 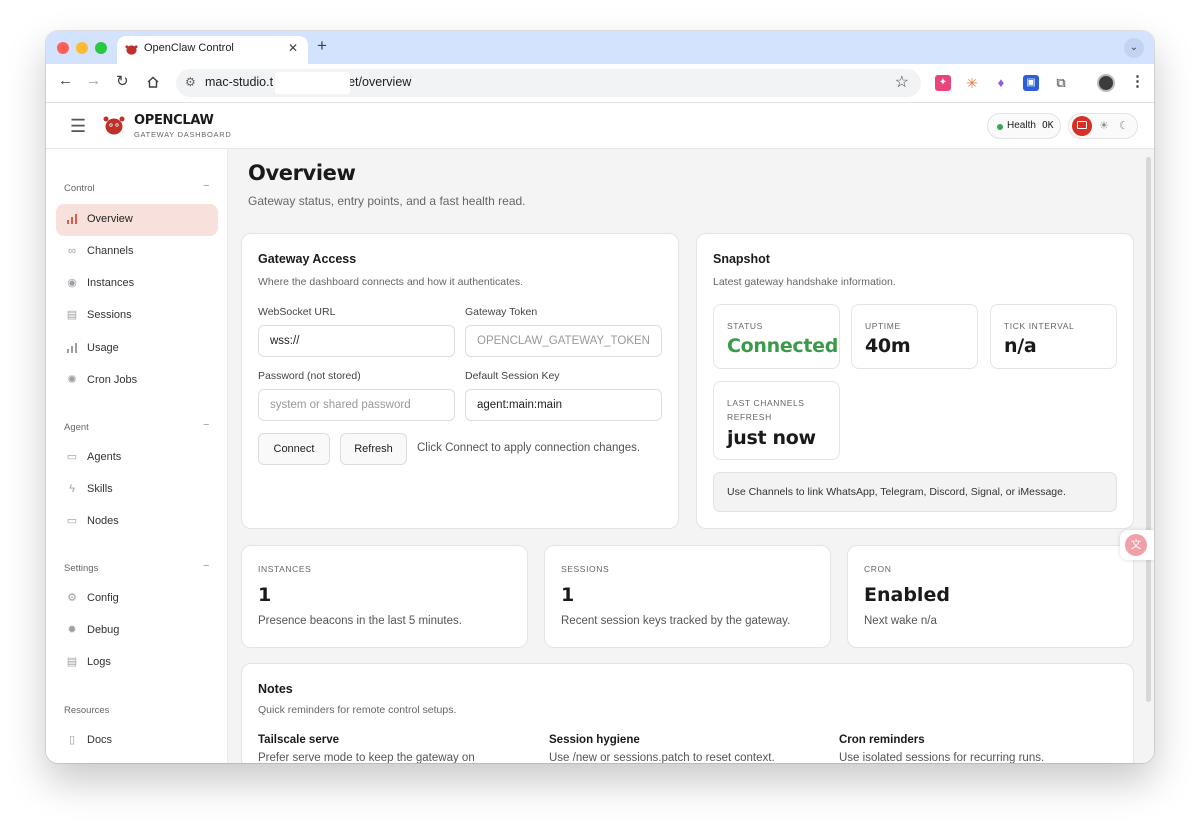 I want to click on home-icon, so click(x=153, y=82).